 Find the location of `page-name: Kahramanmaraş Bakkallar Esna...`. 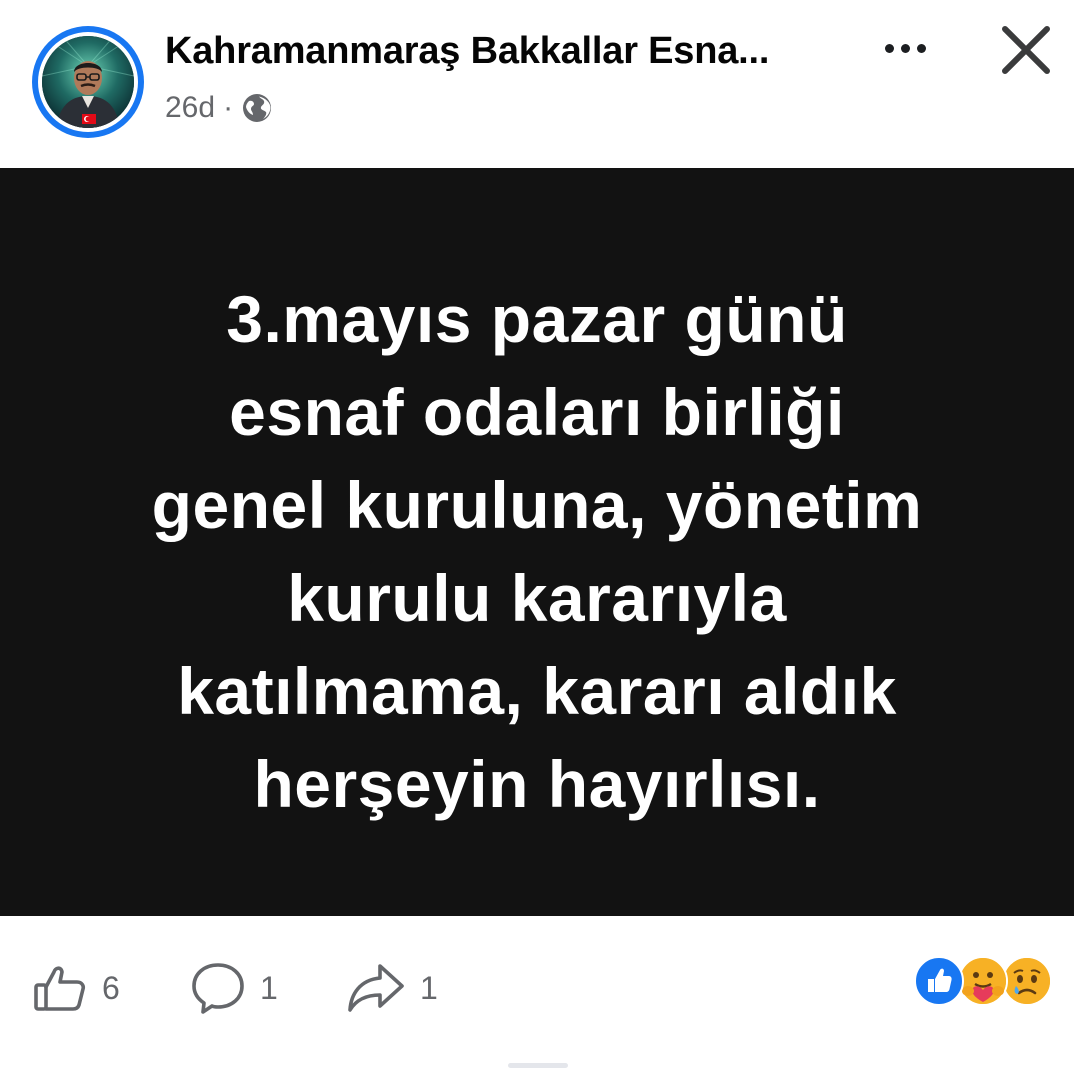

page-name: Kahramanmaraş Bakkallar Esna... is located at coordinates (467, 51).